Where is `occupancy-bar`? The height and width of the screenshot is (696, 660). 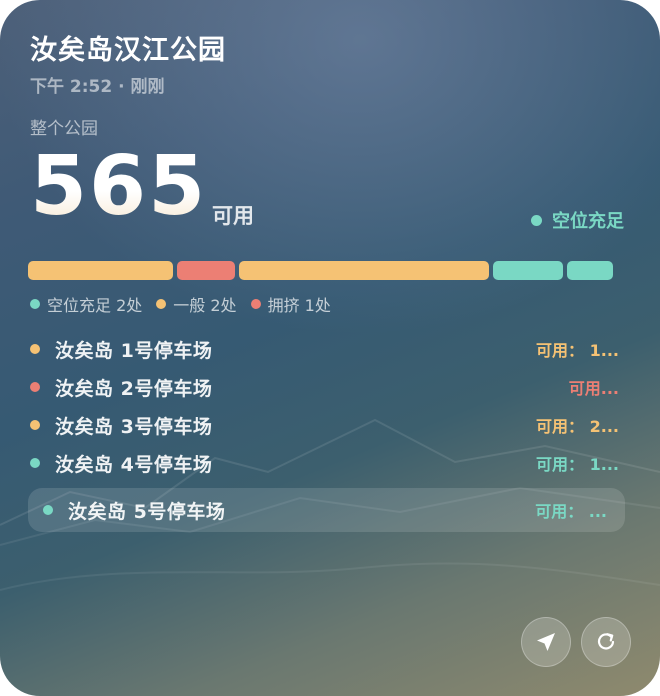 occupancy-bar is located at coordinates (326, 270).